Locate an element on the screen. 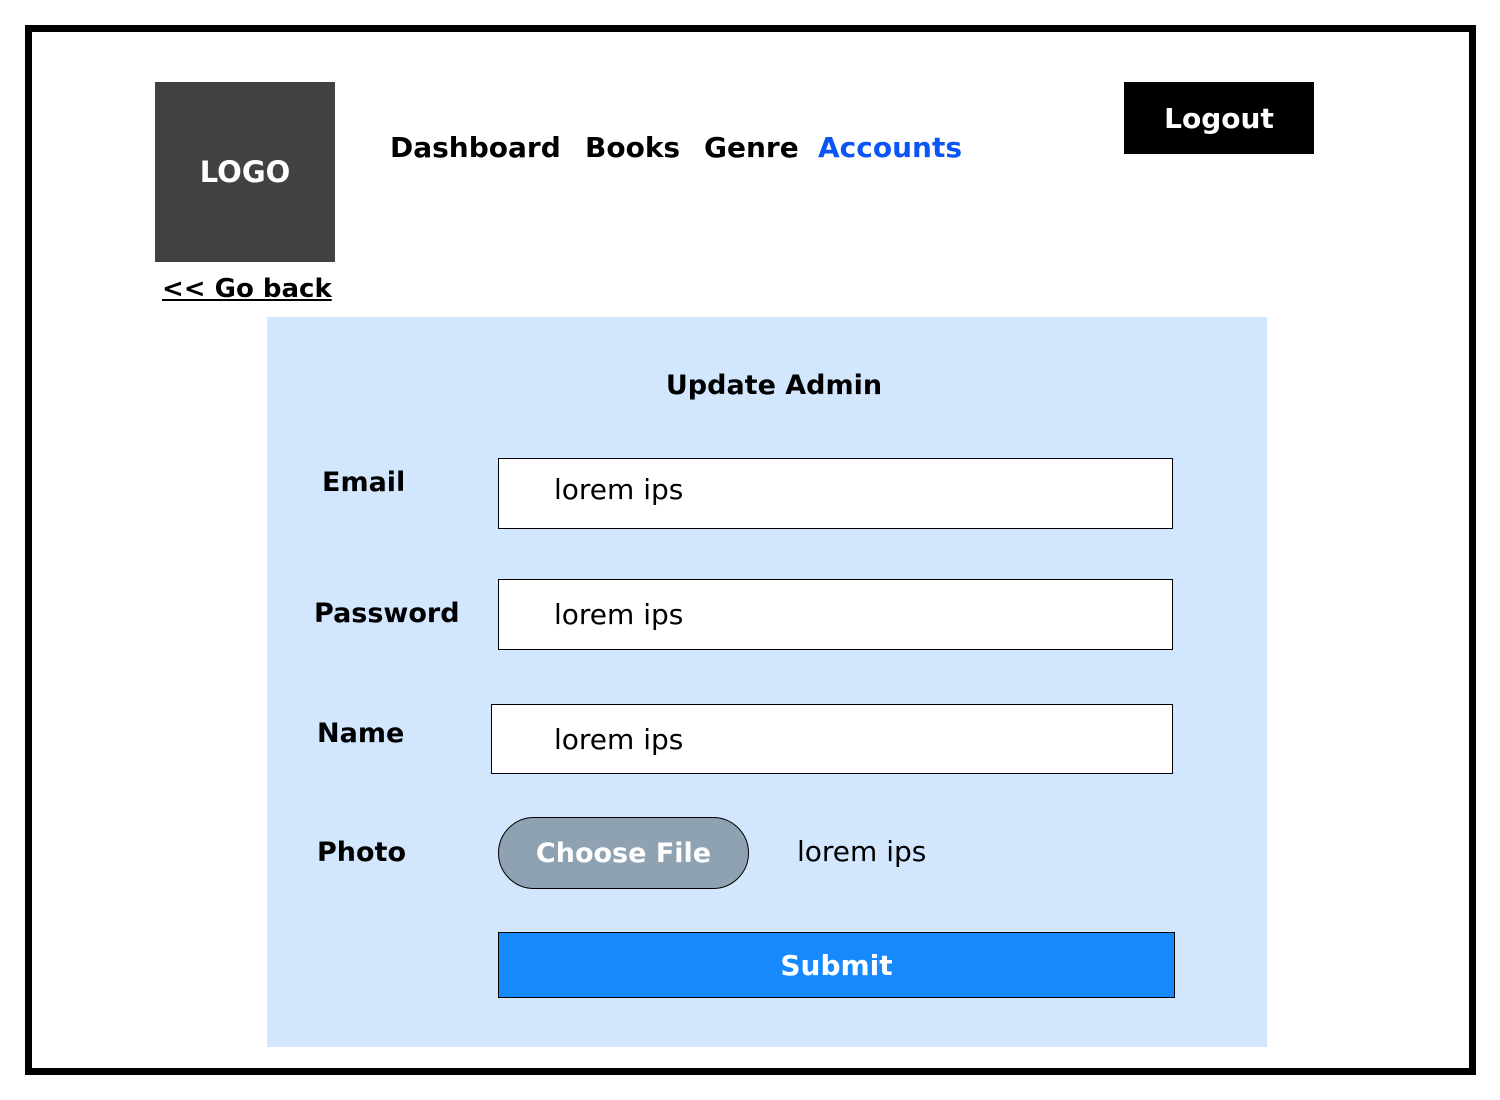 The height and width of the screenshot is (1100, 1500). nav-books: Books is located at coordinates (632, 148).